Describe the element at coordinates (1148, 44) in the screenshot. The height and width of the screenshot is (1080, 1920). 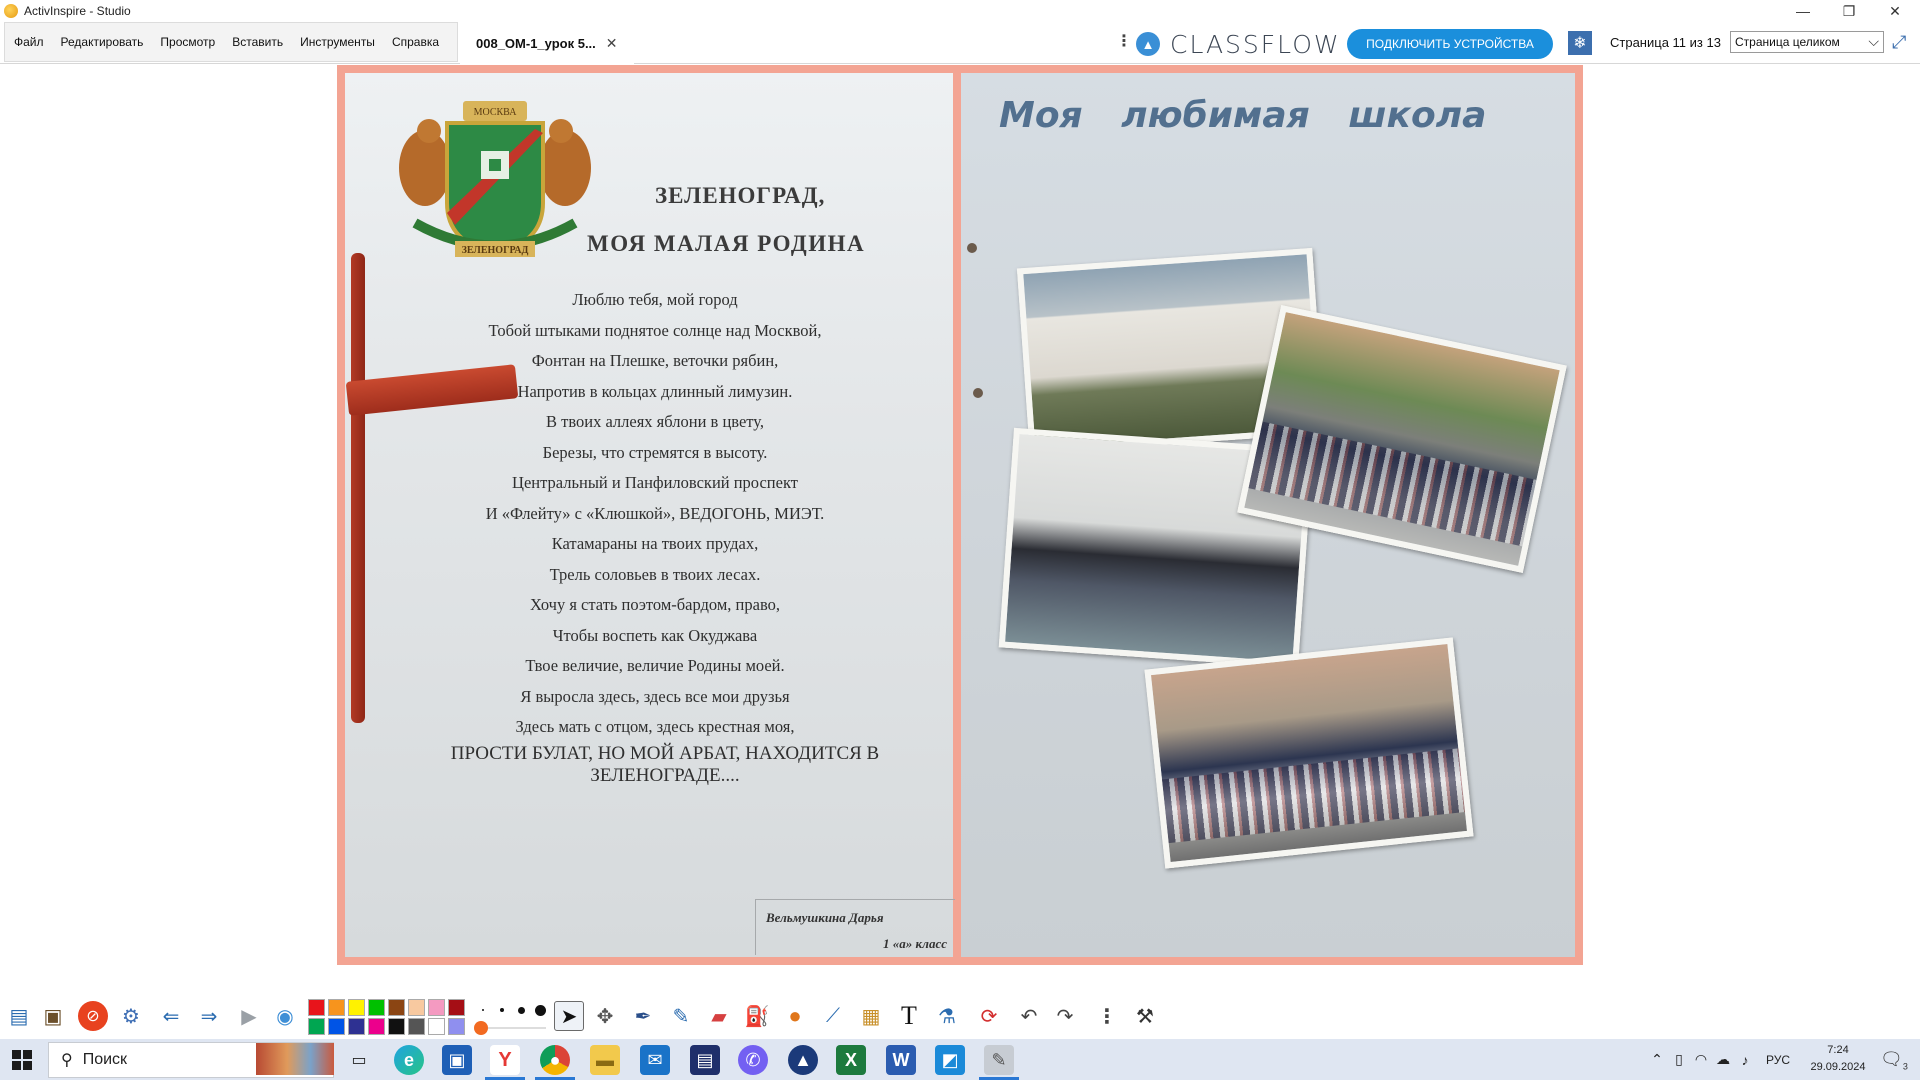
I see `classflow-rocket-icon: ▲` at that location.